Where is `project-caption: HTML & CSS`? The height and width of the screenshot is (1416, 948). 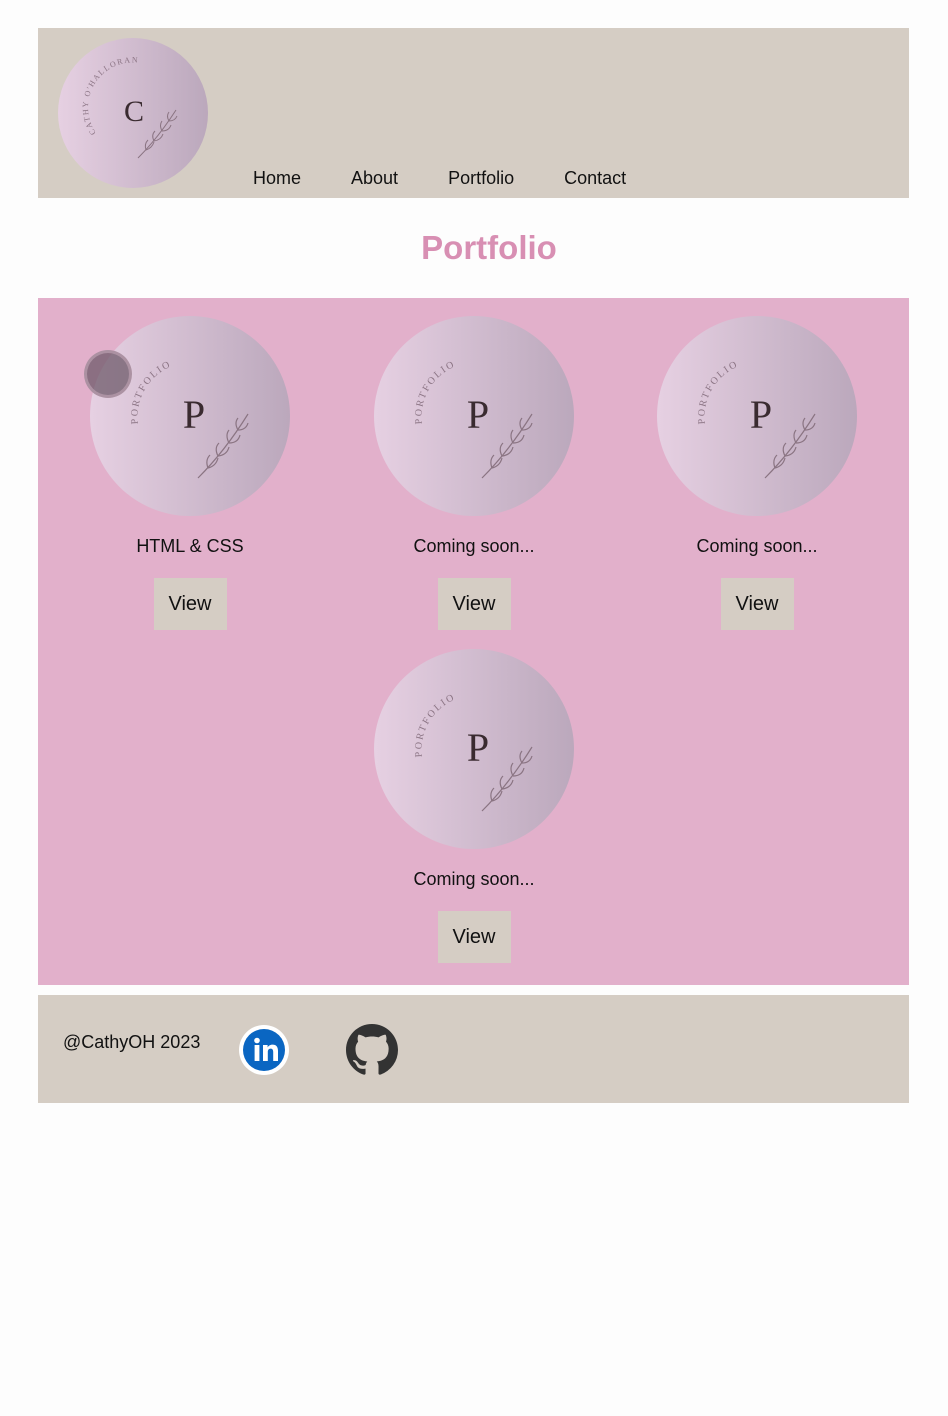
project-caption: HTML & CSS is located at coordinates (190, 546).